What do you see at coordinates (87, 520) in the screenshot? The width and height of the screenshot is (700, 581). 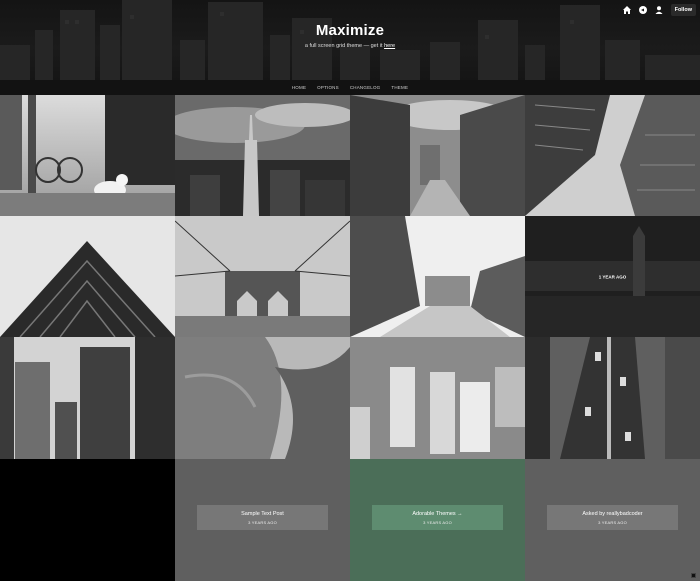 I see `empty-black-tile` at bounding box center [87, 520].